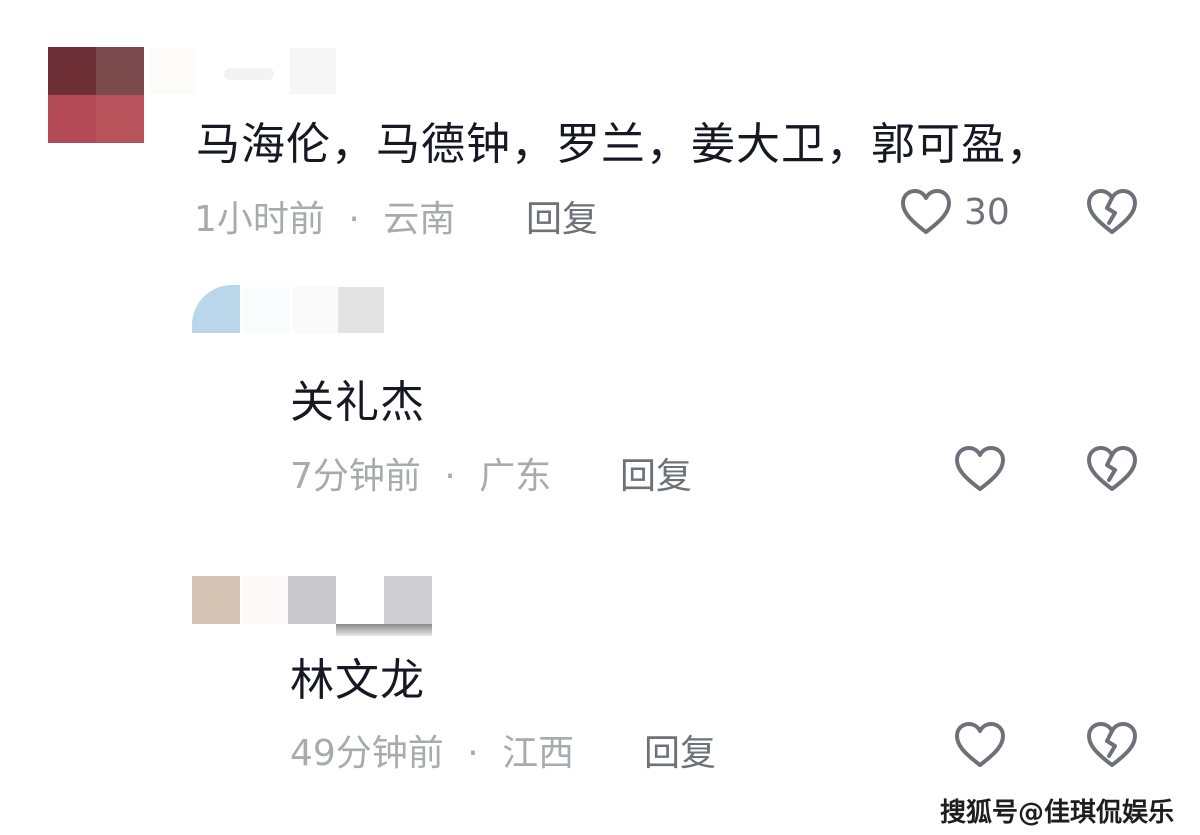 The image size is (1200, 835). I want to click on comment-location: 江西, so click(538, 753).